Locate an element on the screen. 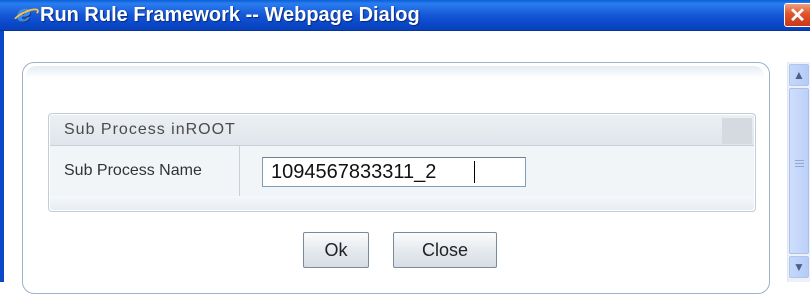 Image resolution: width=810 pixels, height=294 pixels. close-button: Close is located at coordinates (445, 250).